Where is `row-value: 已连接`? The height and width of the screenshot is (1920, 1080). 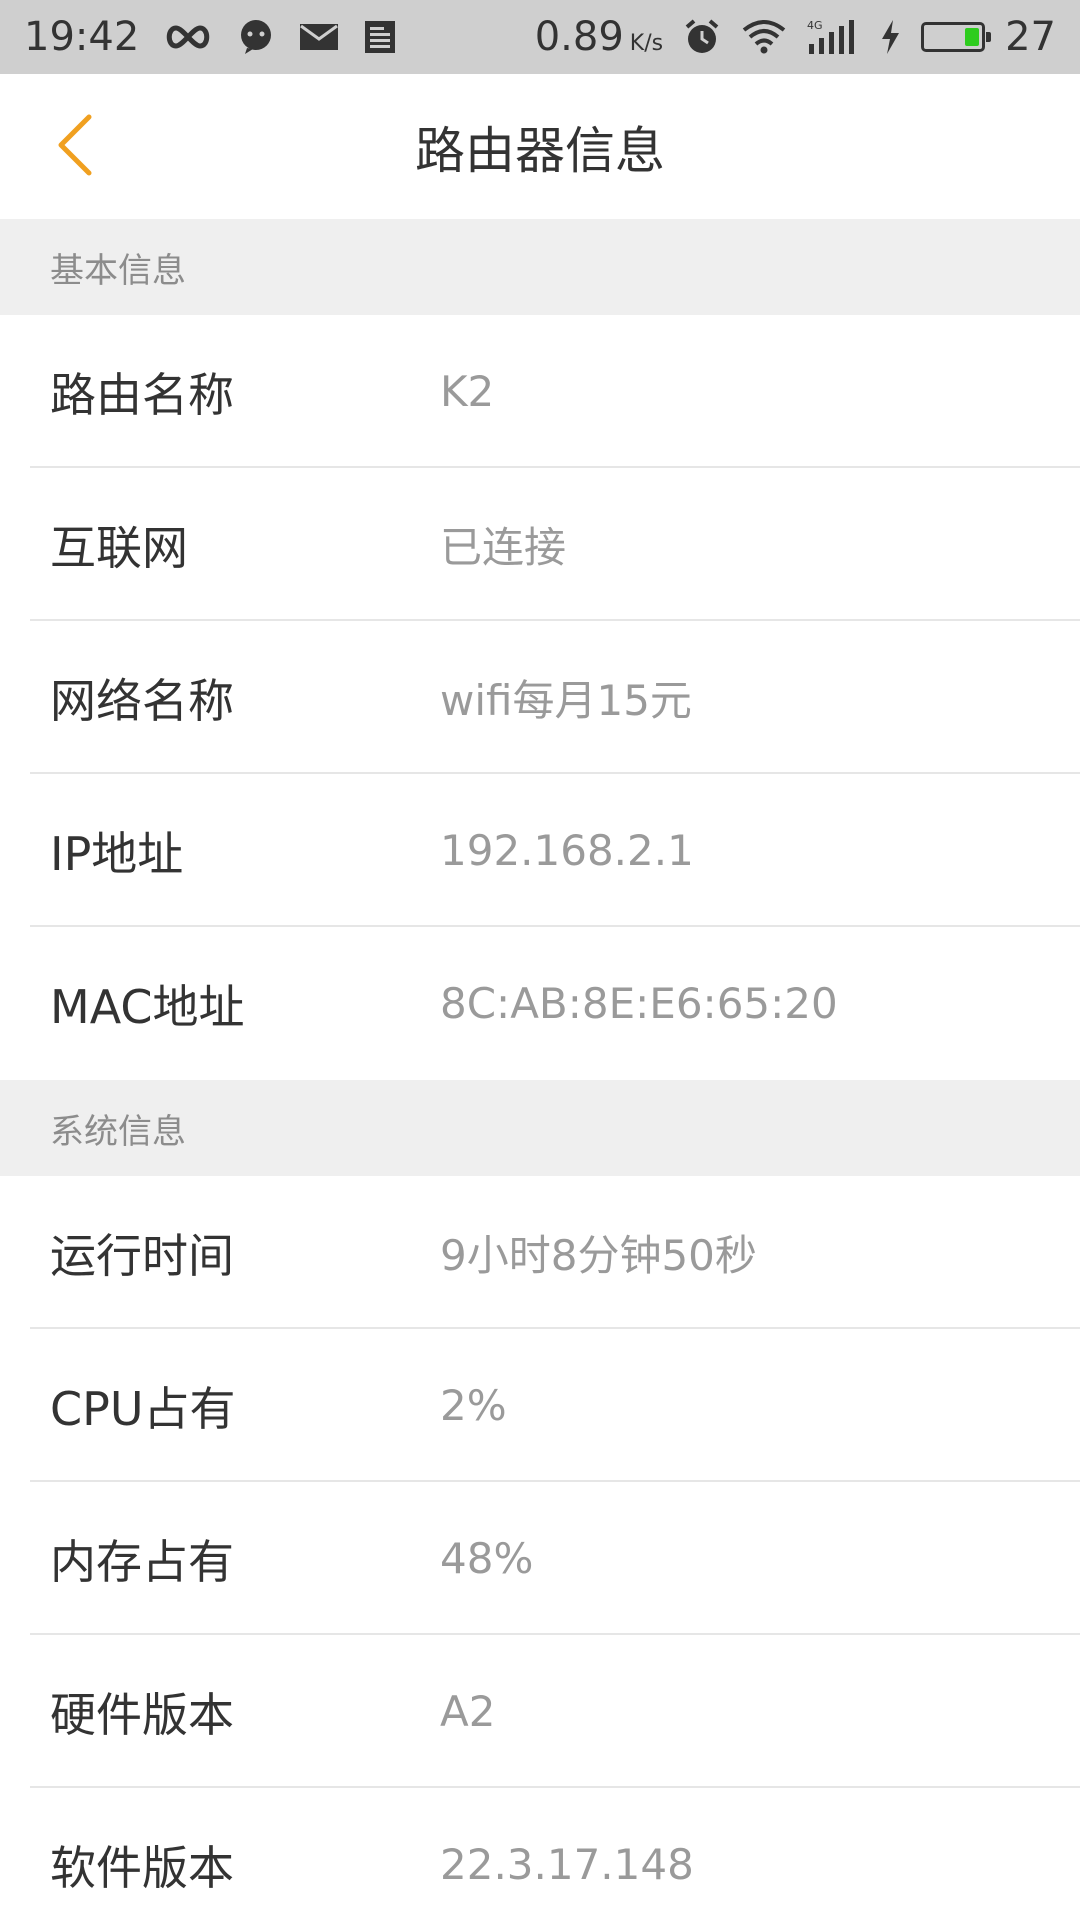 row-value: 已连接 is located at coordinates (503, 547).